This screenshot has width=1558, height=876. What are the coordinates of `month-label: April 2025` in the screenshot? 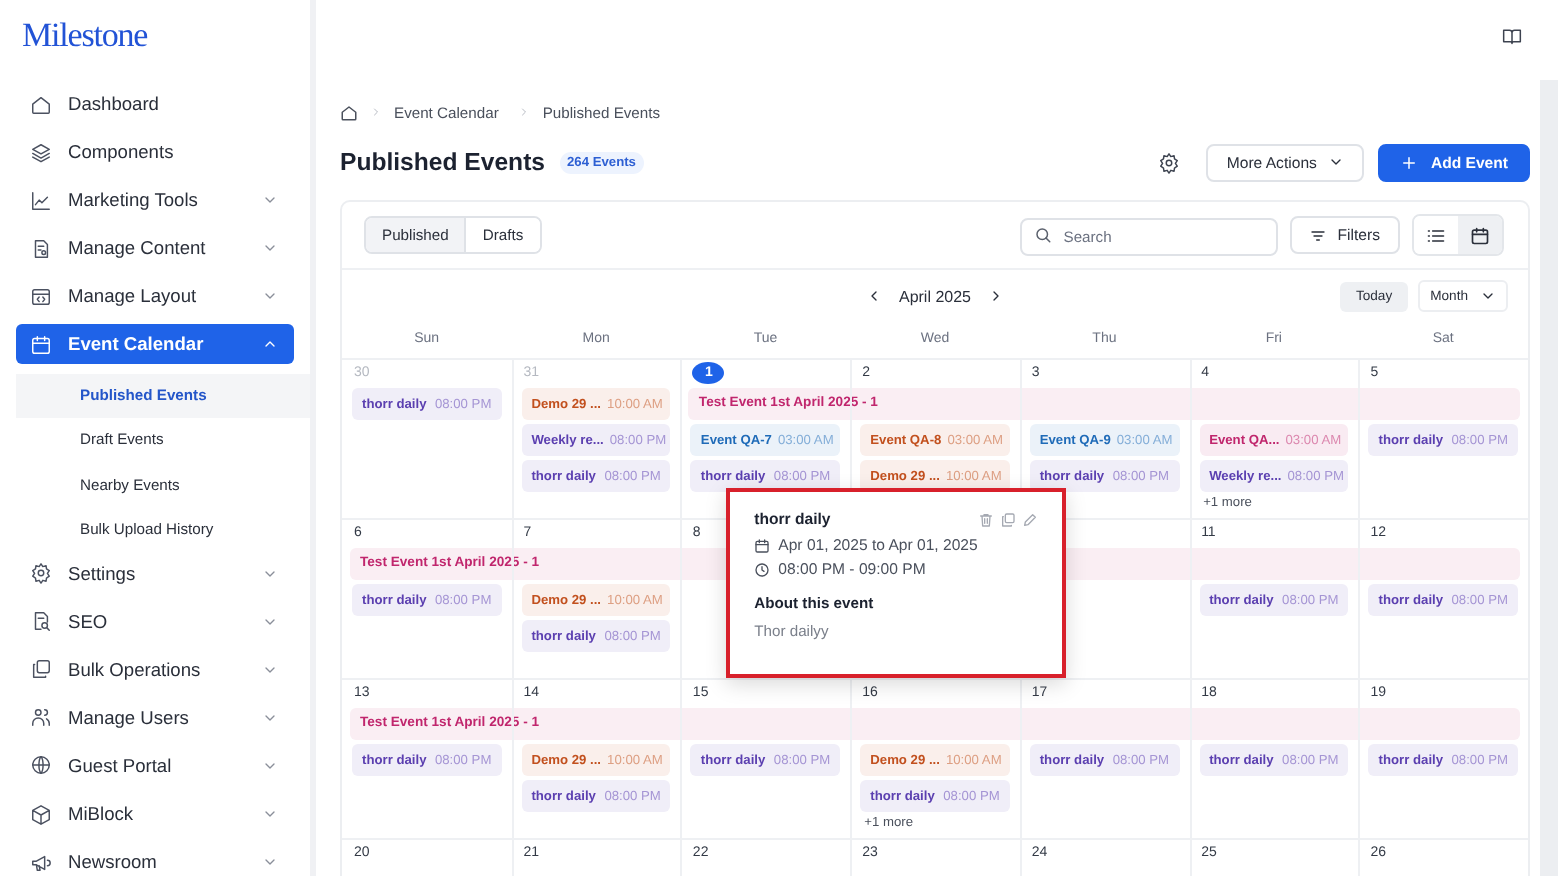 It's located at (935, 296).